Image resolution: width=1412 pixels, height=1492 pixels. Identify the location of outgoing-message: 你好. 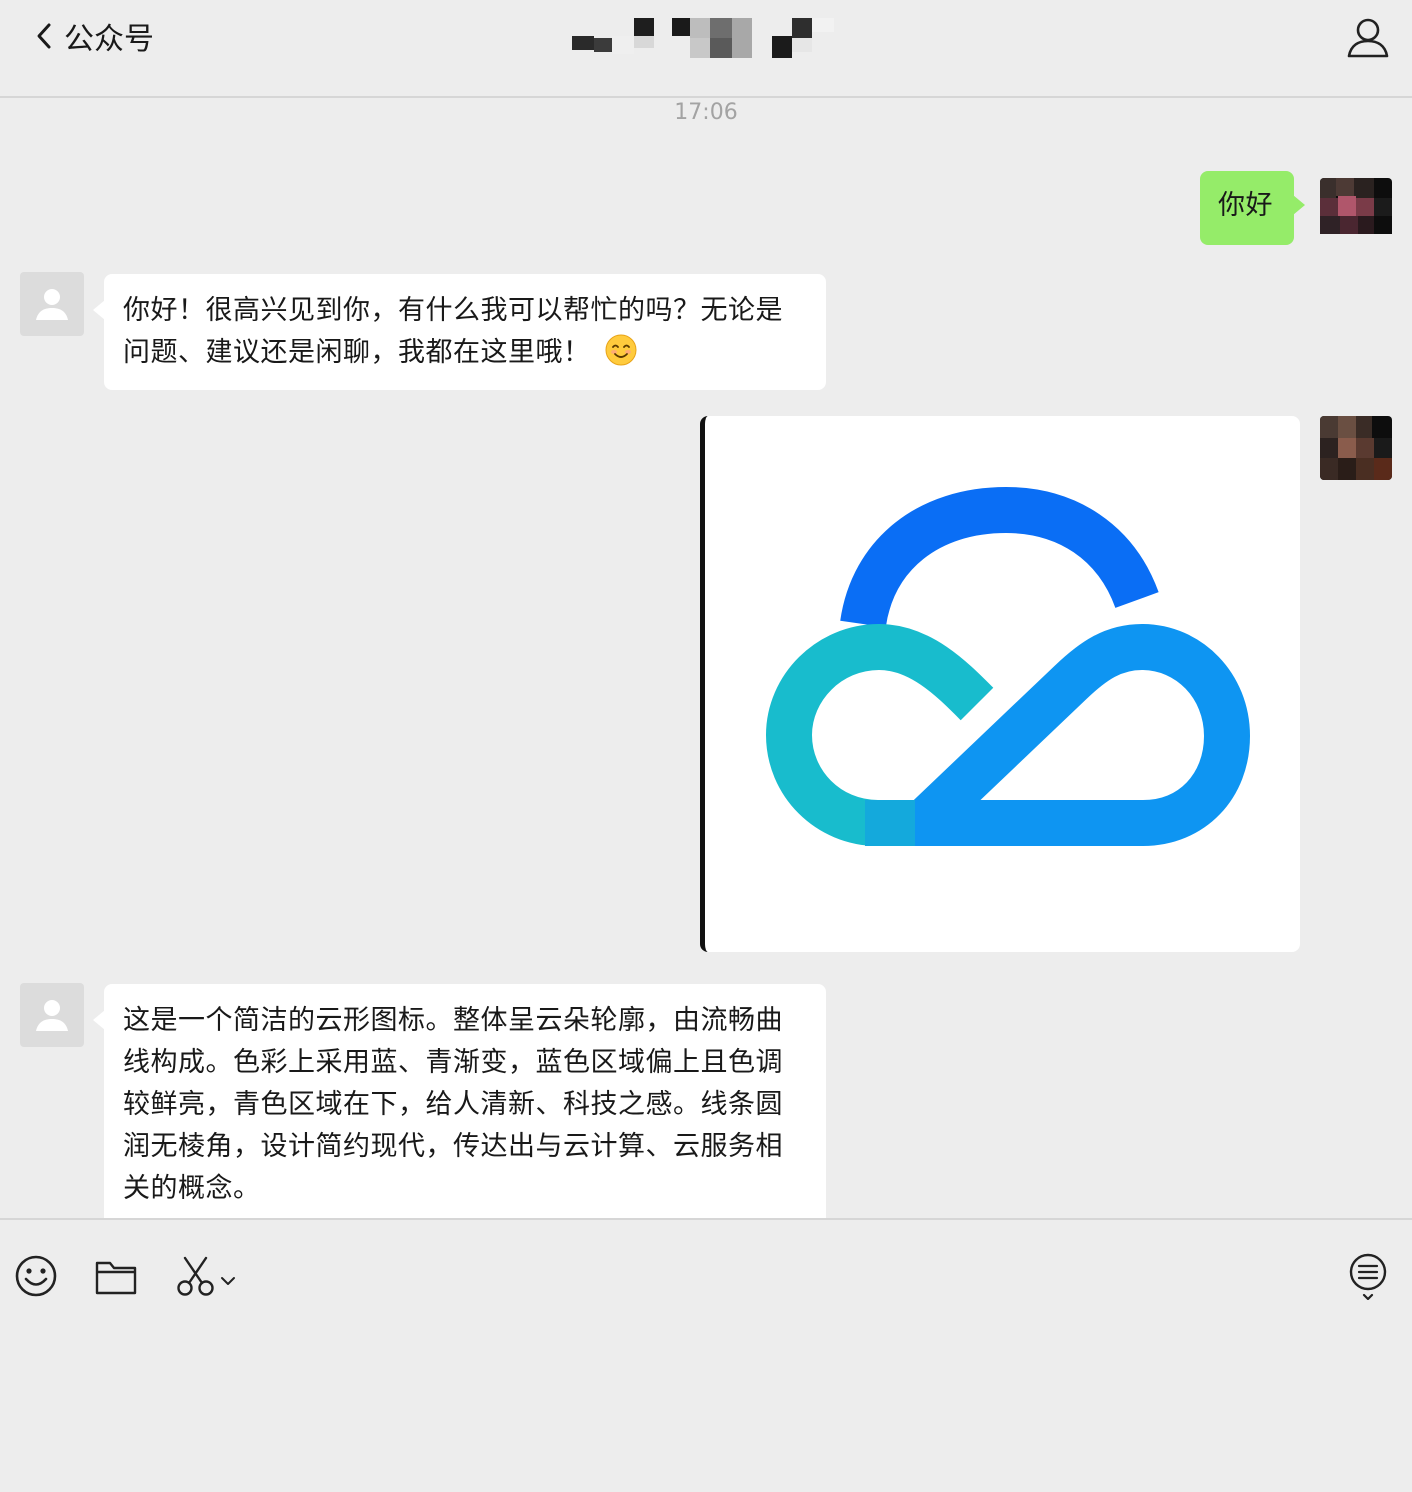
(1252, 208).